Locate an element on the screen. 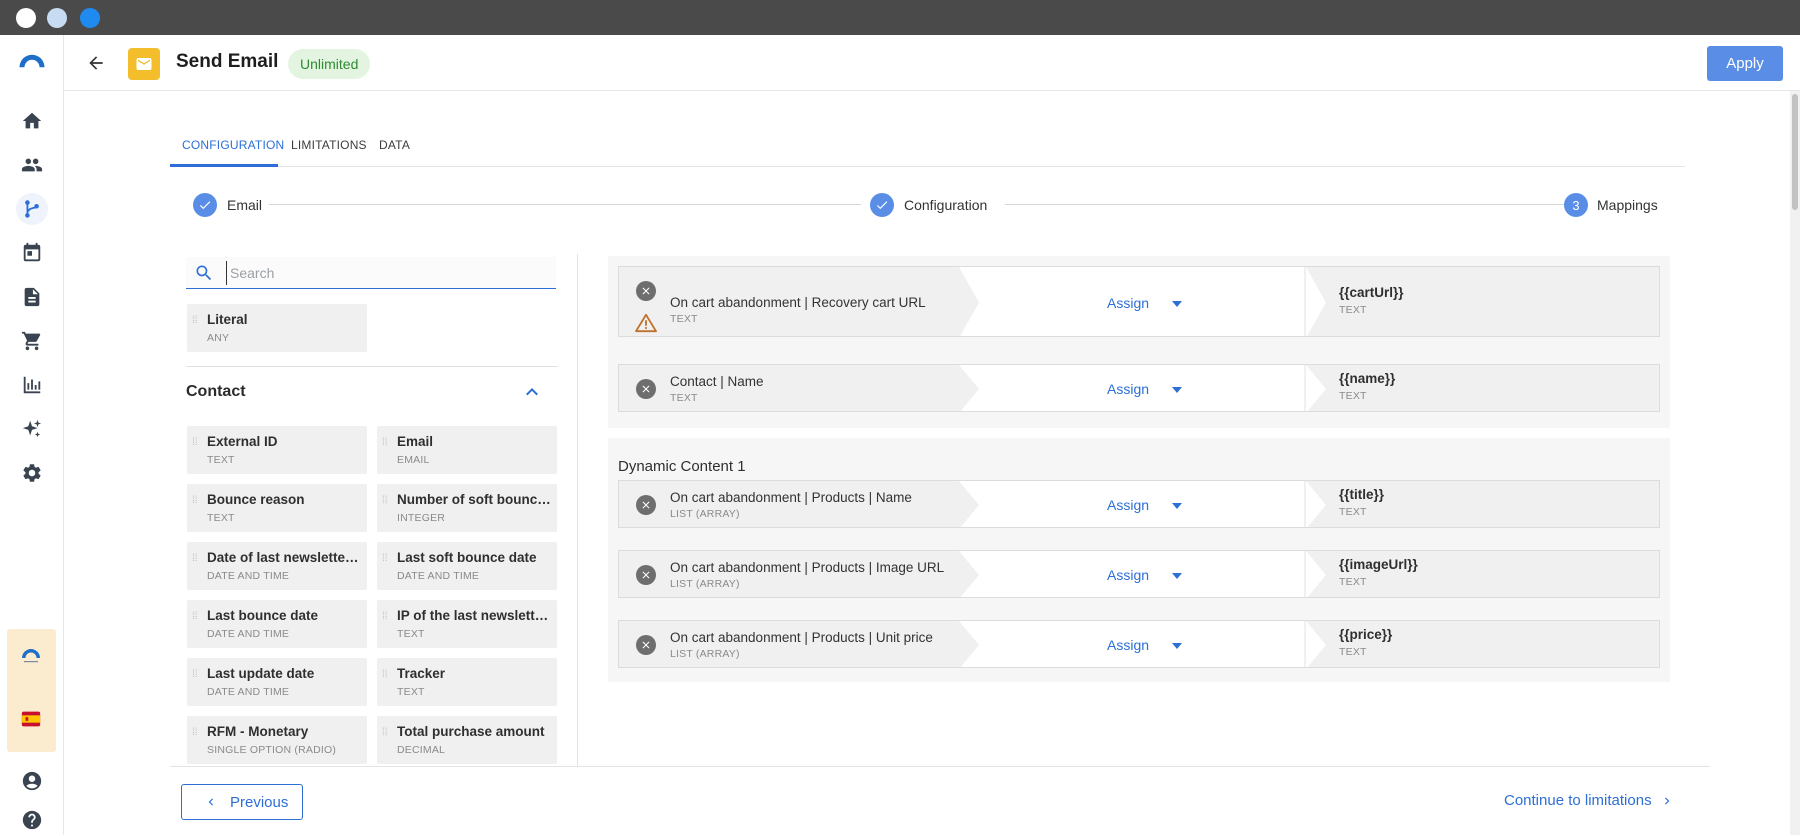  document-icon is located at coordinates (32, 297).